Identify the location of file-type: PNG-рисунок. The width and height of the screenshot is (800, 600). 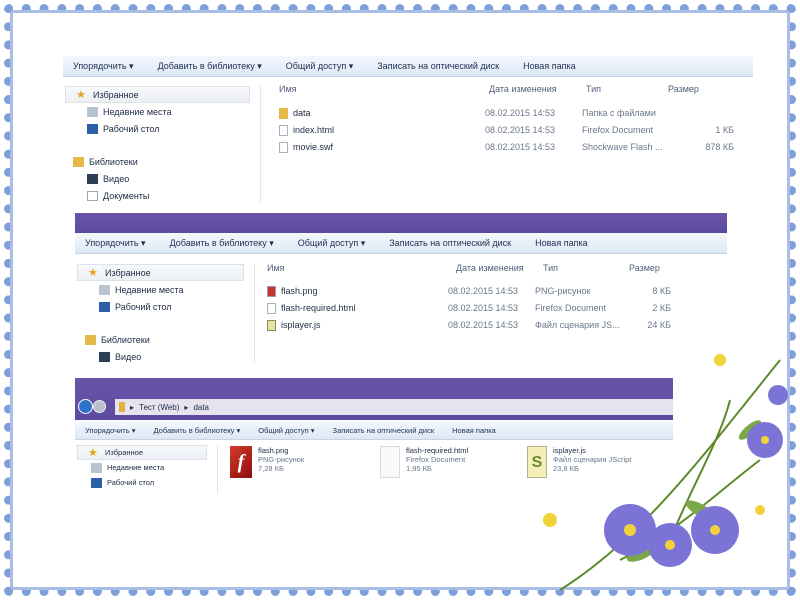
(563, 291).